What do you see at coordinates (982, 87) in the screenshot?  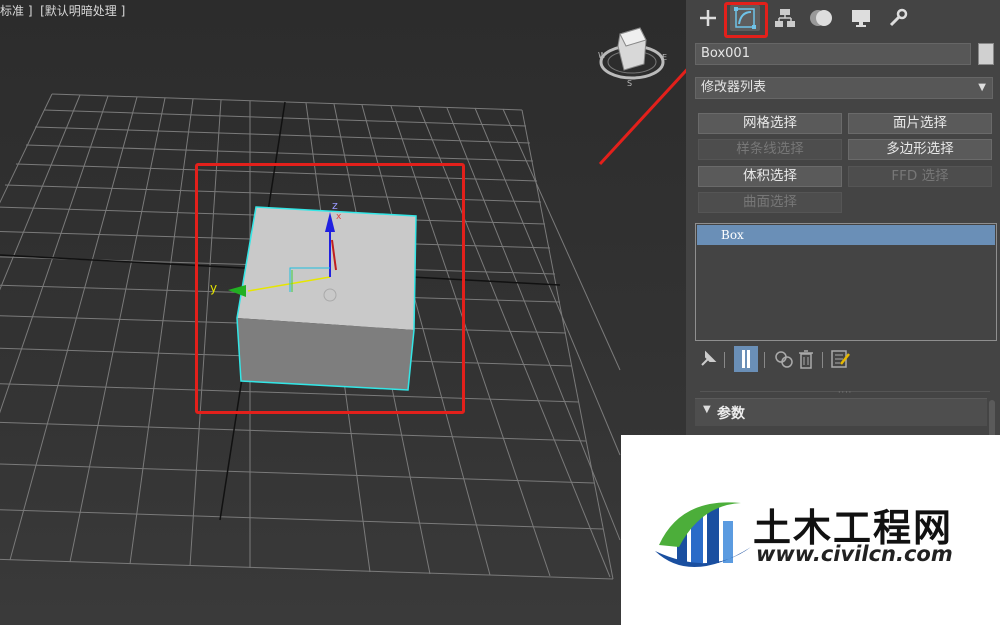 I see `chevron-down-icon: ▼` at bounding box center [982, 87].